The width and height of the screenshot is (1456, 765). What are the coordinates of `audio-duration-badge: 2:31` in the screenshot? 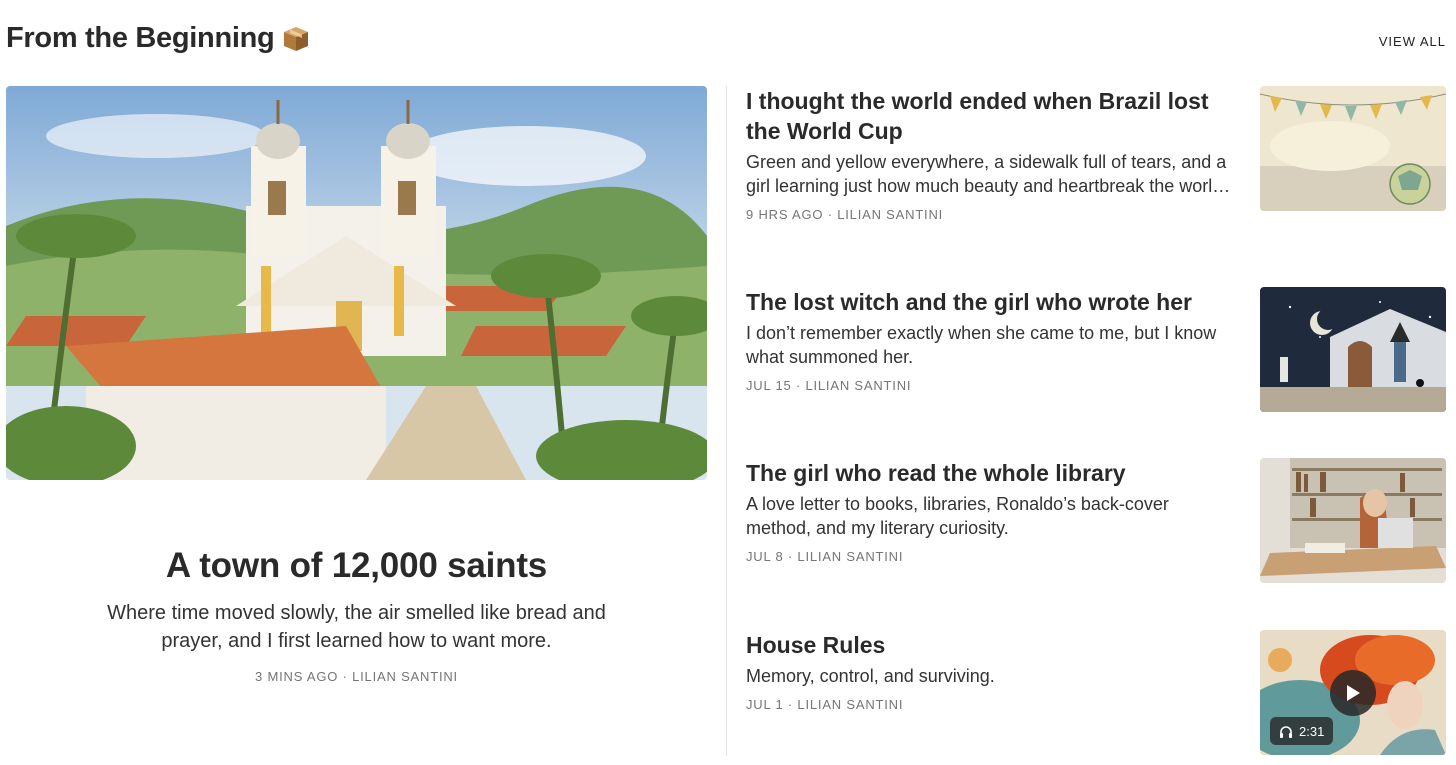 It's located at (1302, 731).